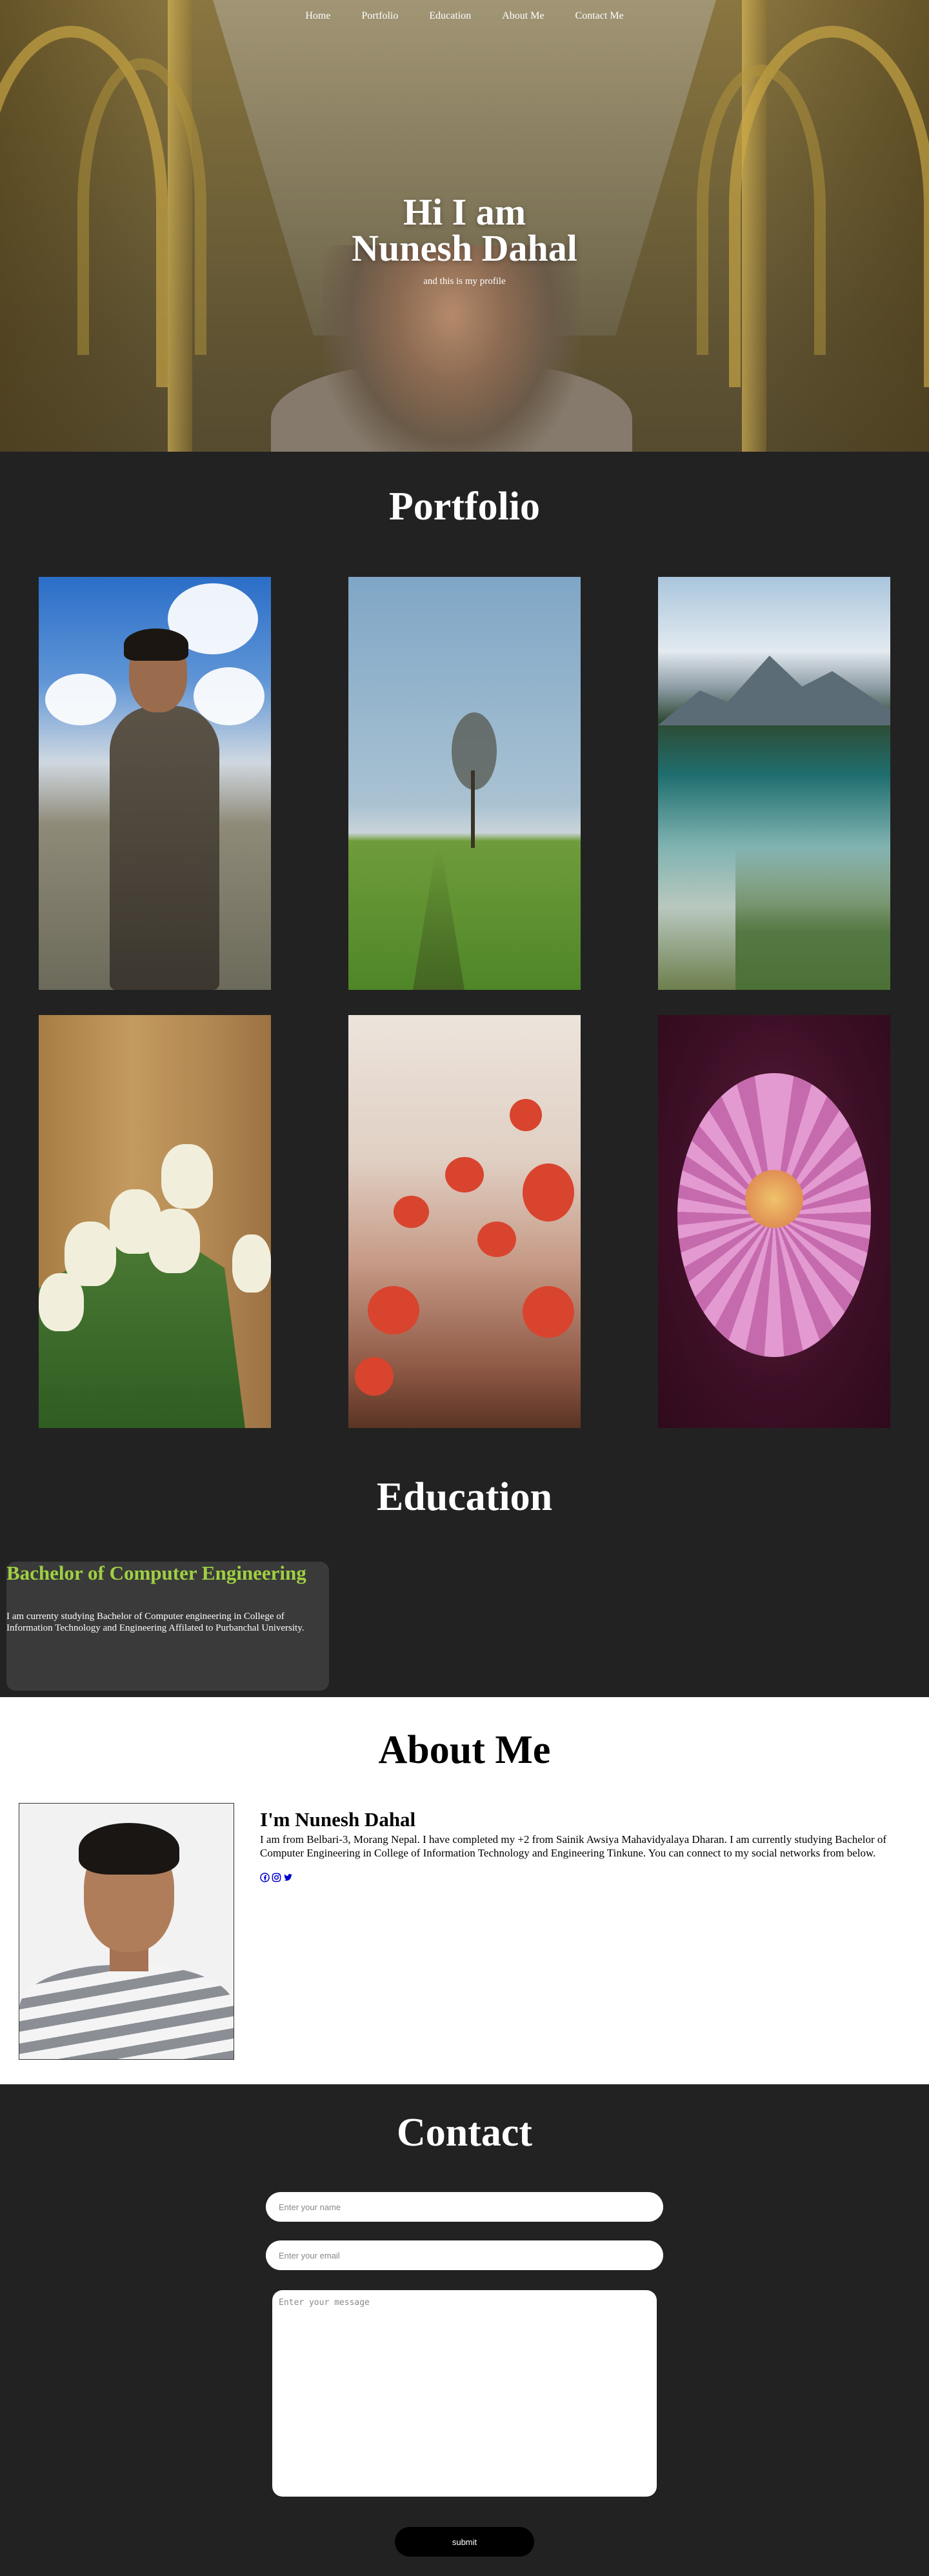  I want to click on tree-trunk-shape, so click(473, 809).